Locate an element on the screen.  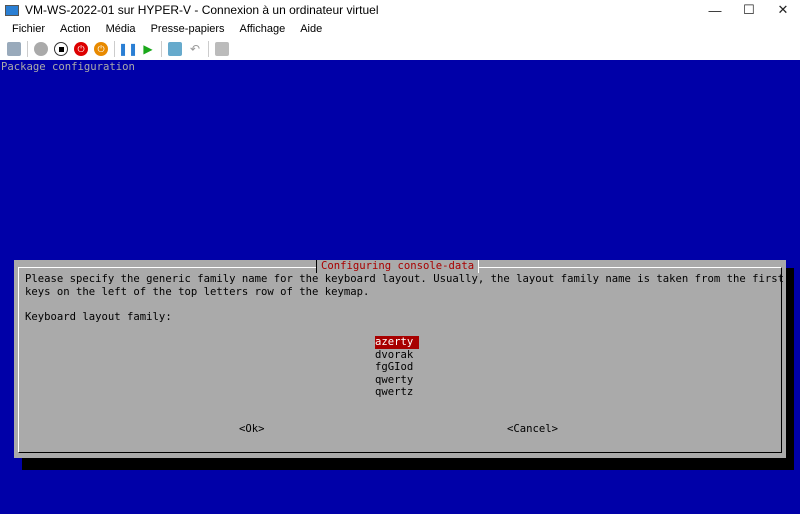
dialog-title: Configuring console-data is located at coordinates (398, 266).